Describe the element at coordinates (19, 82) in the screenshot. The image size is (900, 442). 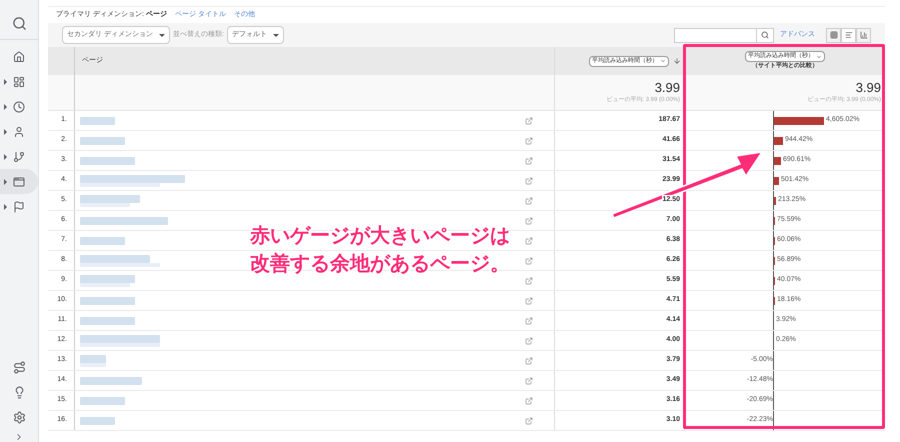
I see `dashboard-icon` at that location.